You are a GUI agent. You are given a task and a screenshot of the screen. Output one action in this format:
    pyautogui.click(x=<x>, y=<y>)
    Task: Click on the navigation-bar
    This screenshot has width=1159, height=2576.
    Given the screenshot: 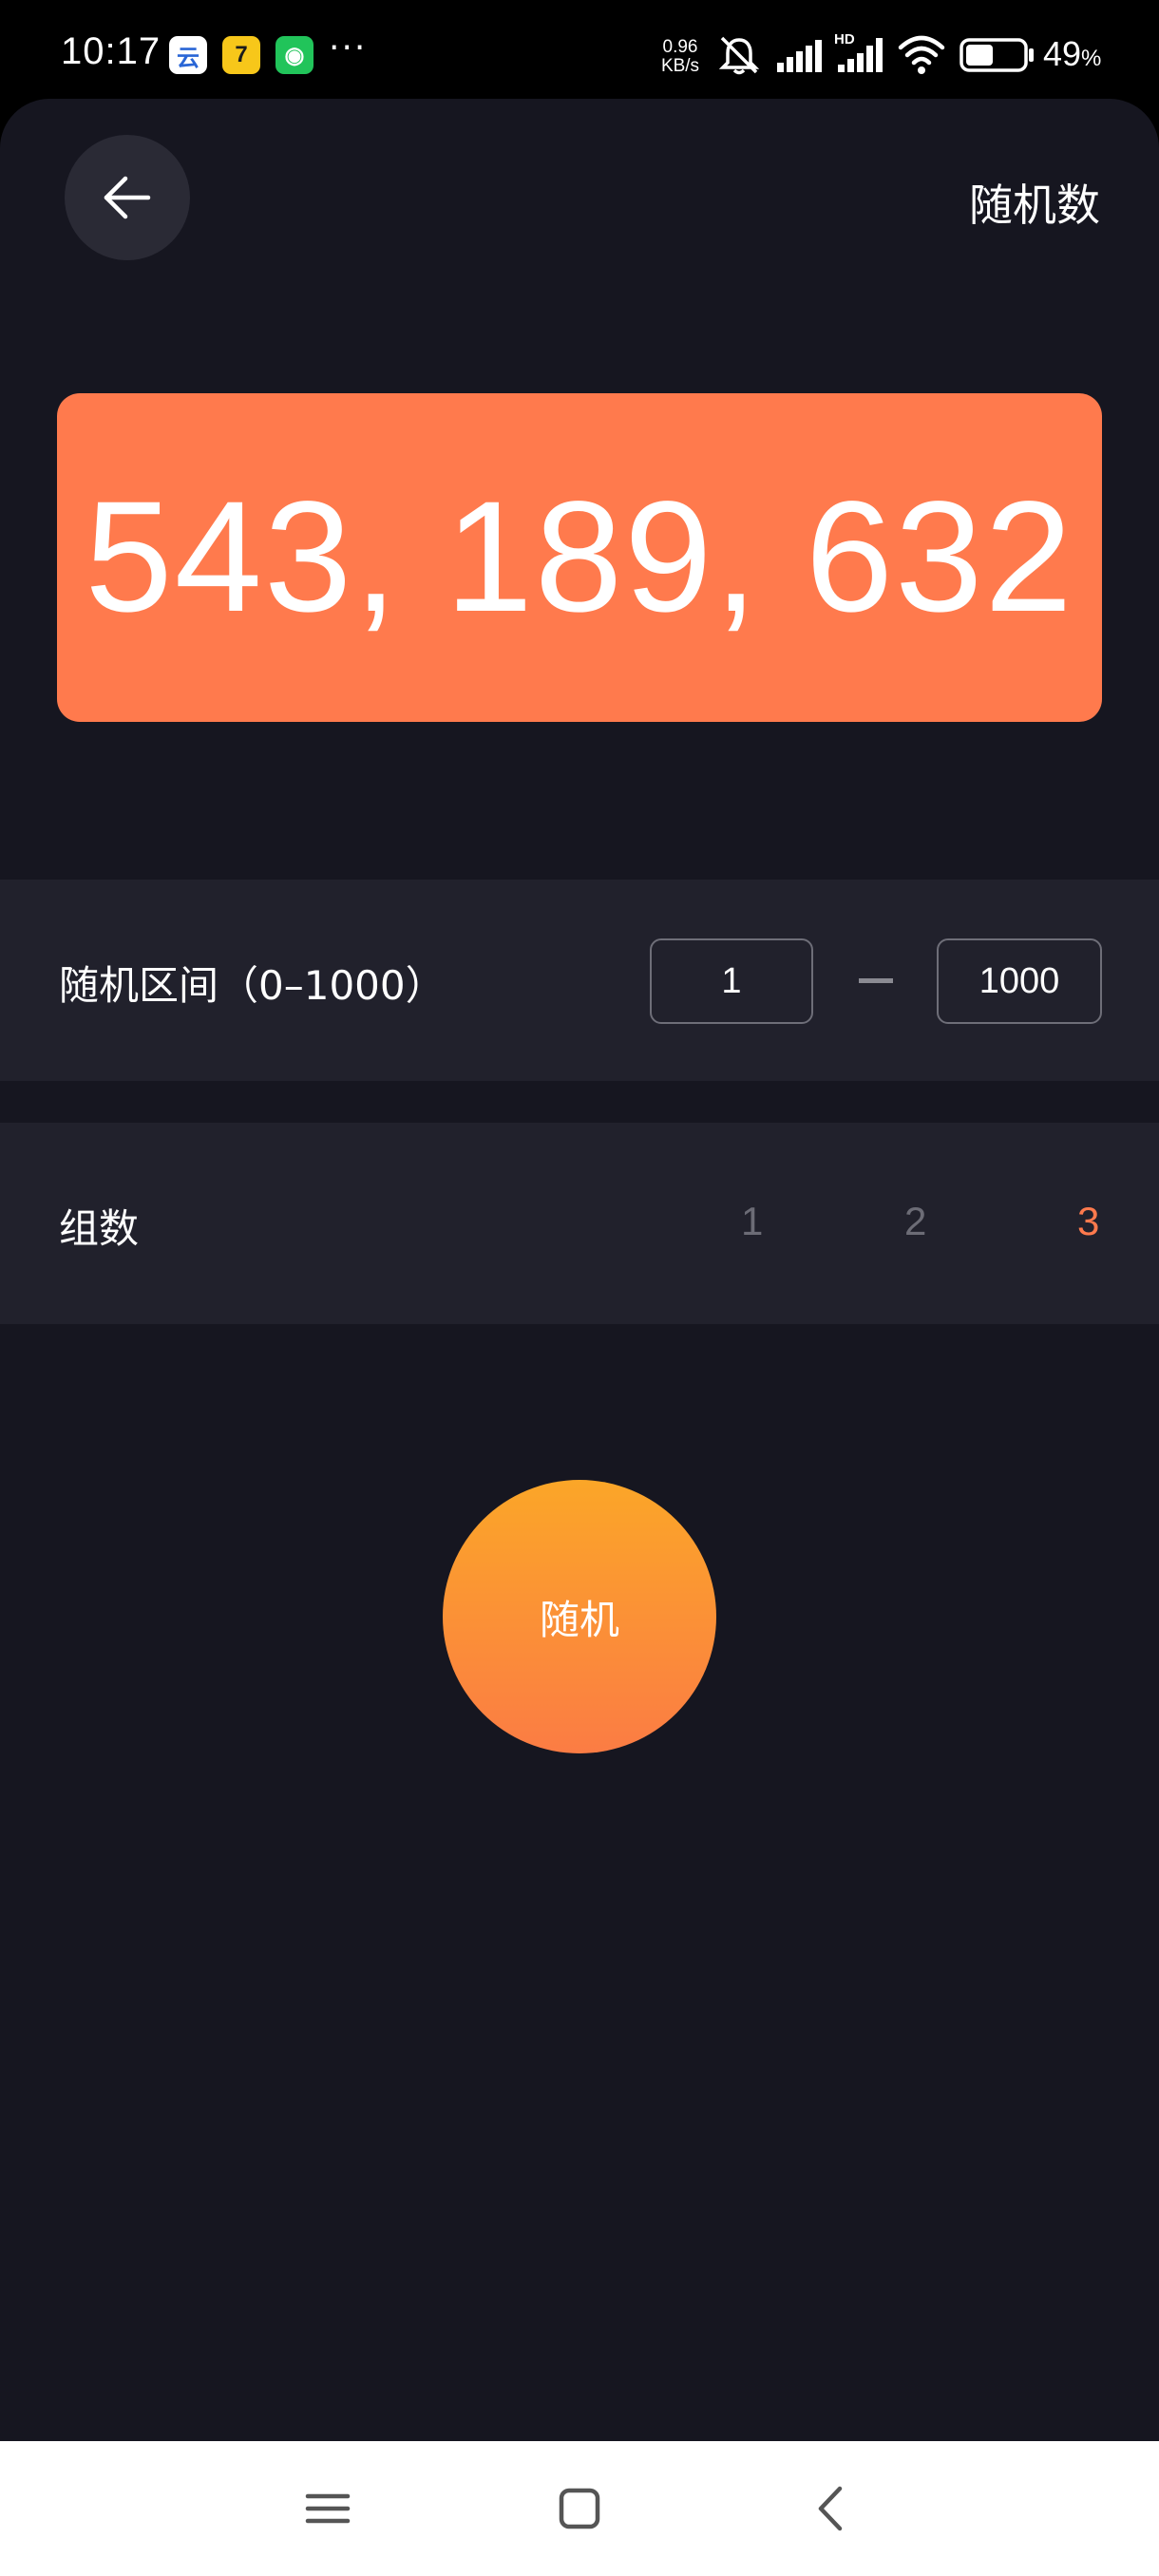 What is the action you would take?
    pyautogui.click(x=579, y=2508)
    